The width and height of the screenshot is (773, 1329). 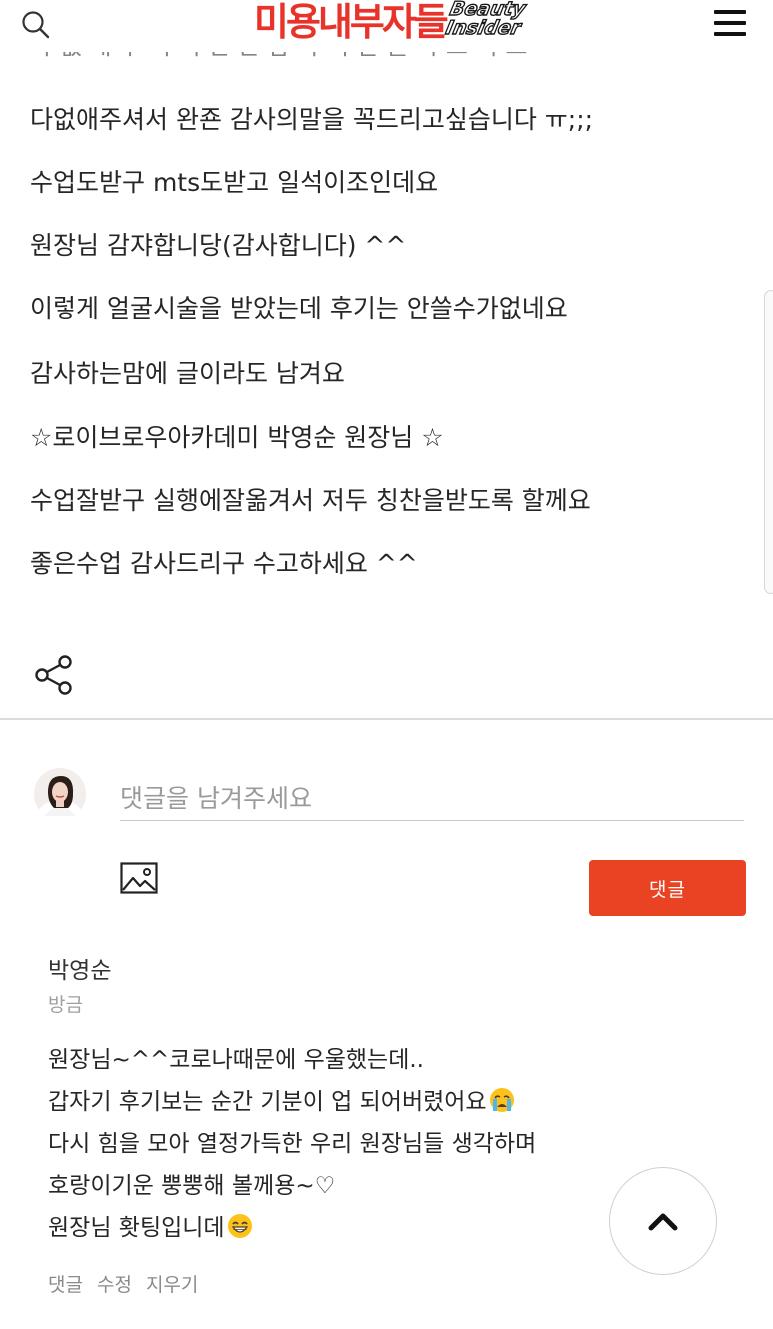 I want to click on crying-face-emoji-icon, so click(x=501, y=1100).